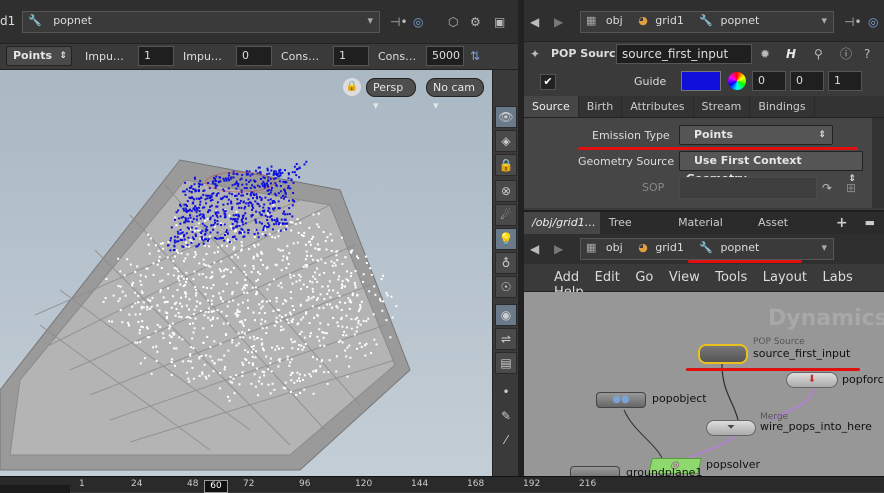 This screenshot has width=884, height=493. I want to click on param-path-dropdown: ▦ obj ◕ grid1 🔧 popnet ▾, so click(707, 22).